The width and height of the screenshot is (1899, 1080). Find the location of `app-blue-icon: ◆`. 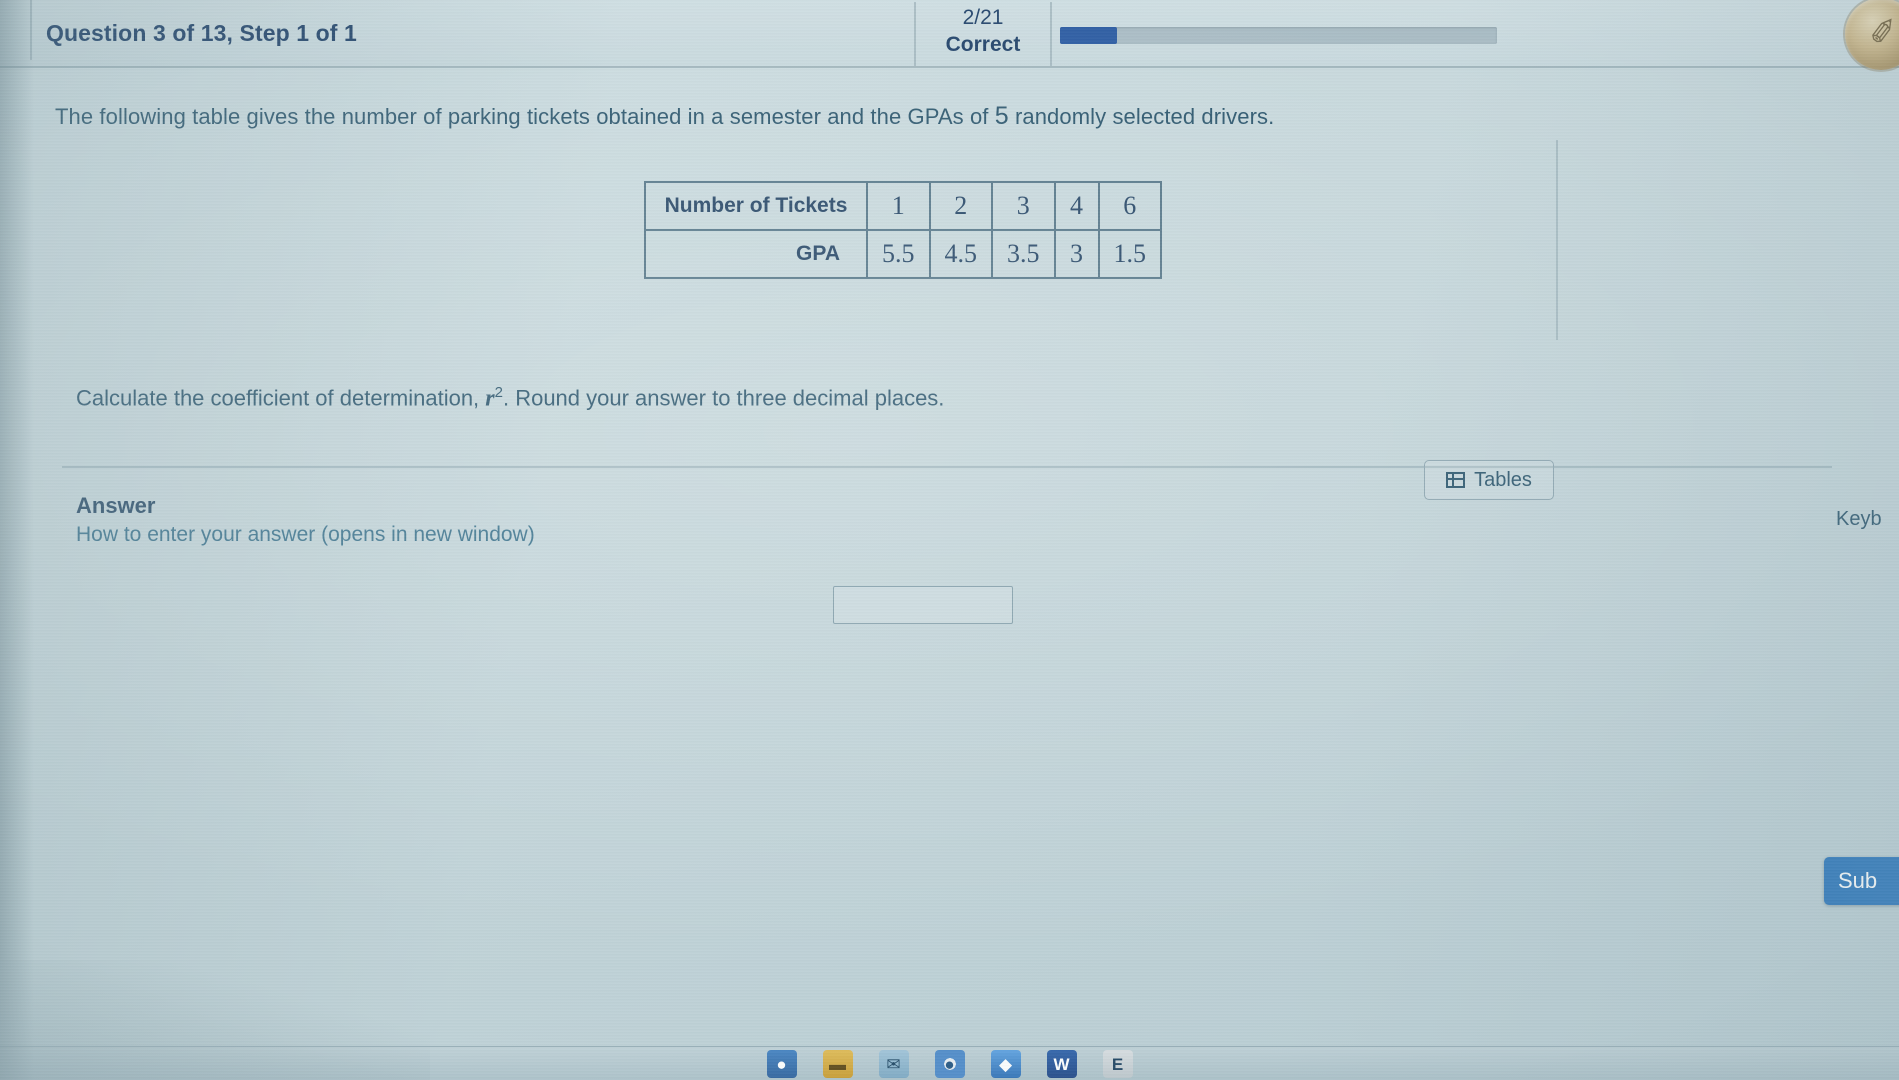

app-blue-icon: ◆ is located at coordinates (1005, 1064).